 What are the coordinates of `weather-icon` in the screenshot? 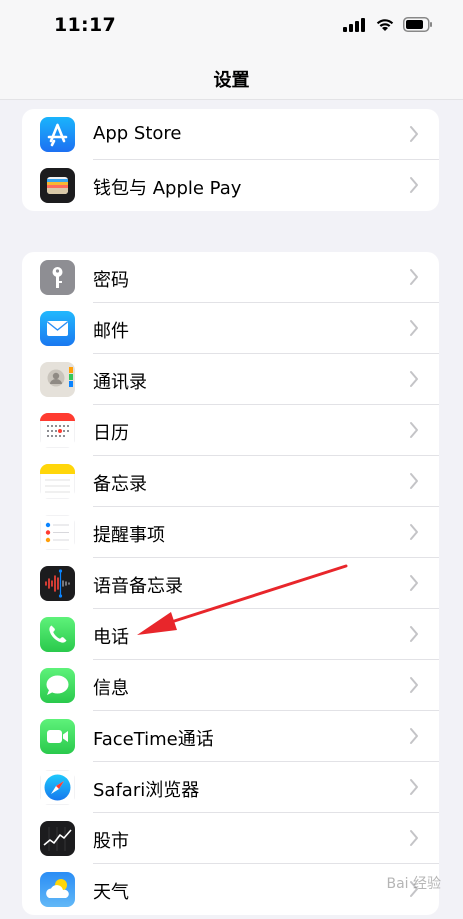 It's located at (57, 889).